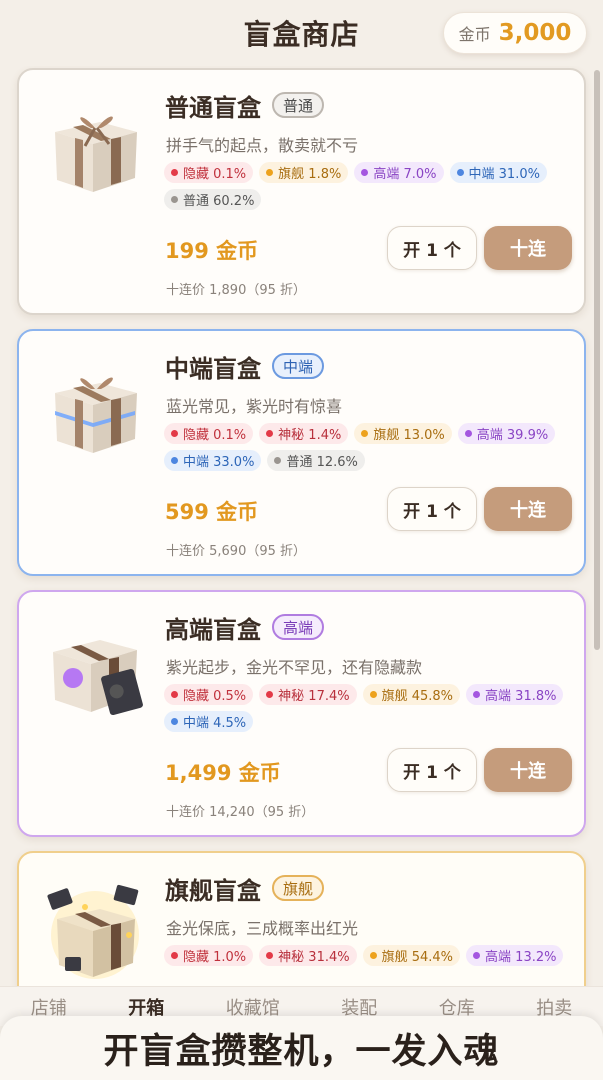  What do you see at coordinates (212, 512) in the screenshot?
I see `box-price: 599 金币` at bounding box center [212, 512].